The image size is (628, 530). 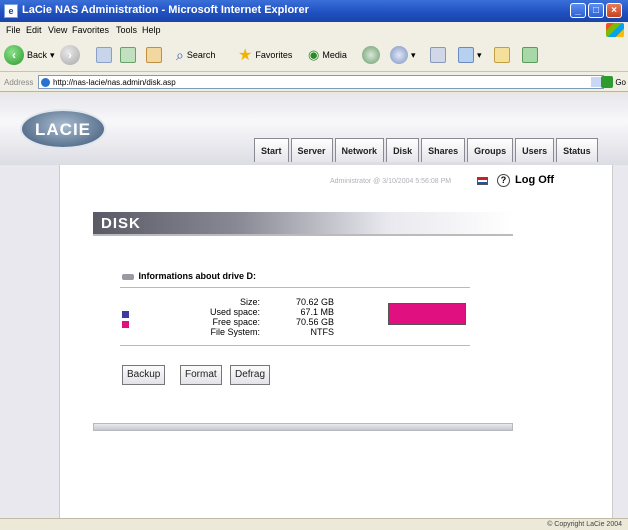 What do you see at coordinates (503, 180) in the screenshot?
I see `help-icon: ?` at bounding box center [503, 180].